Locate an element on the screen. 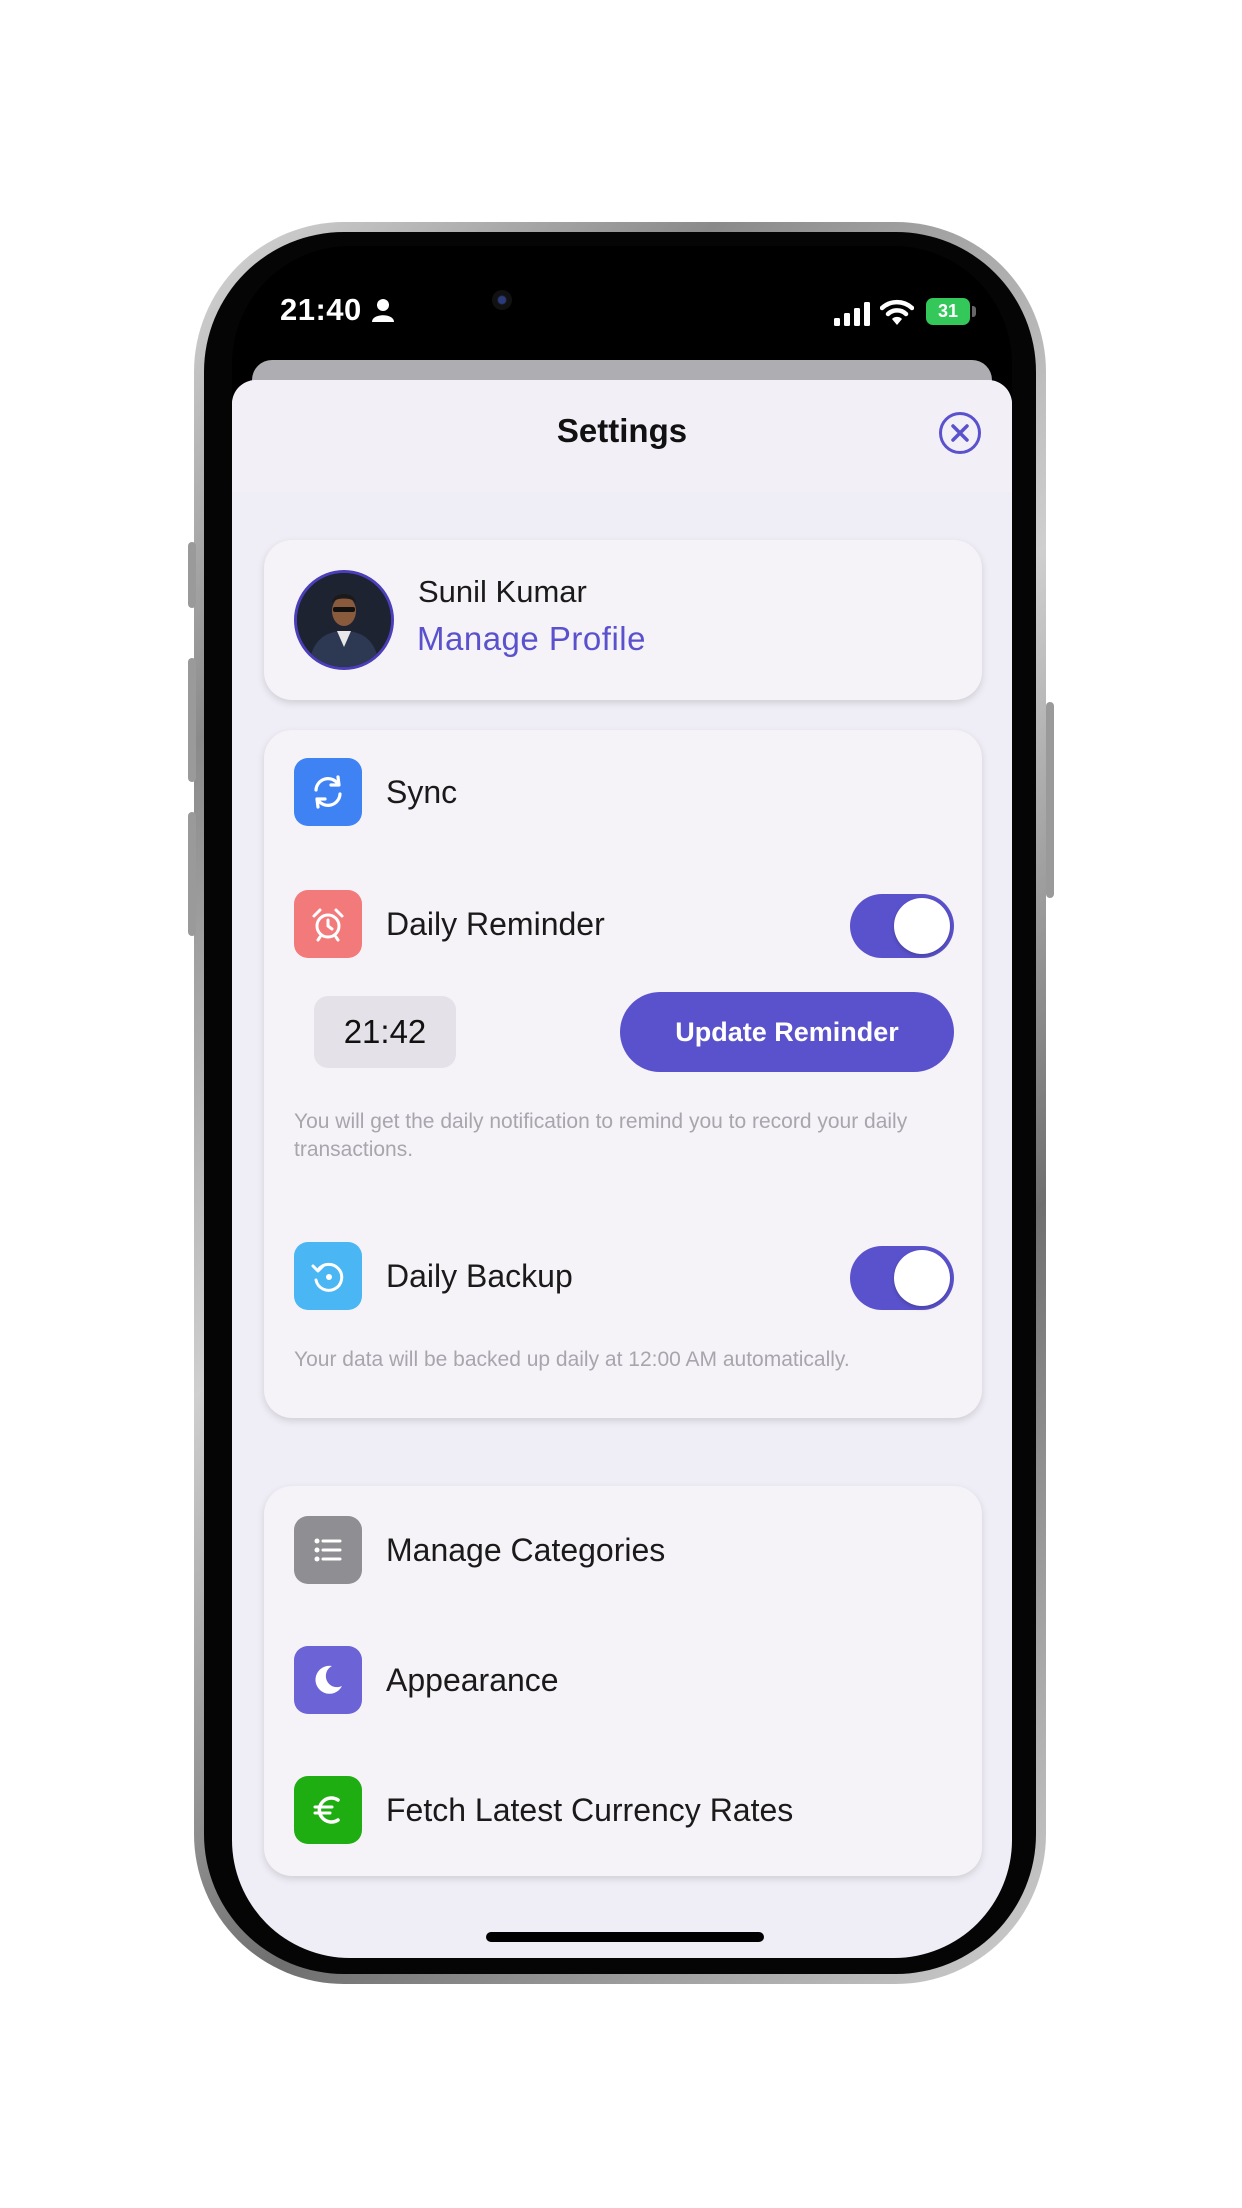  appearance-row: Appearance is located at coordinates (623, 1682).